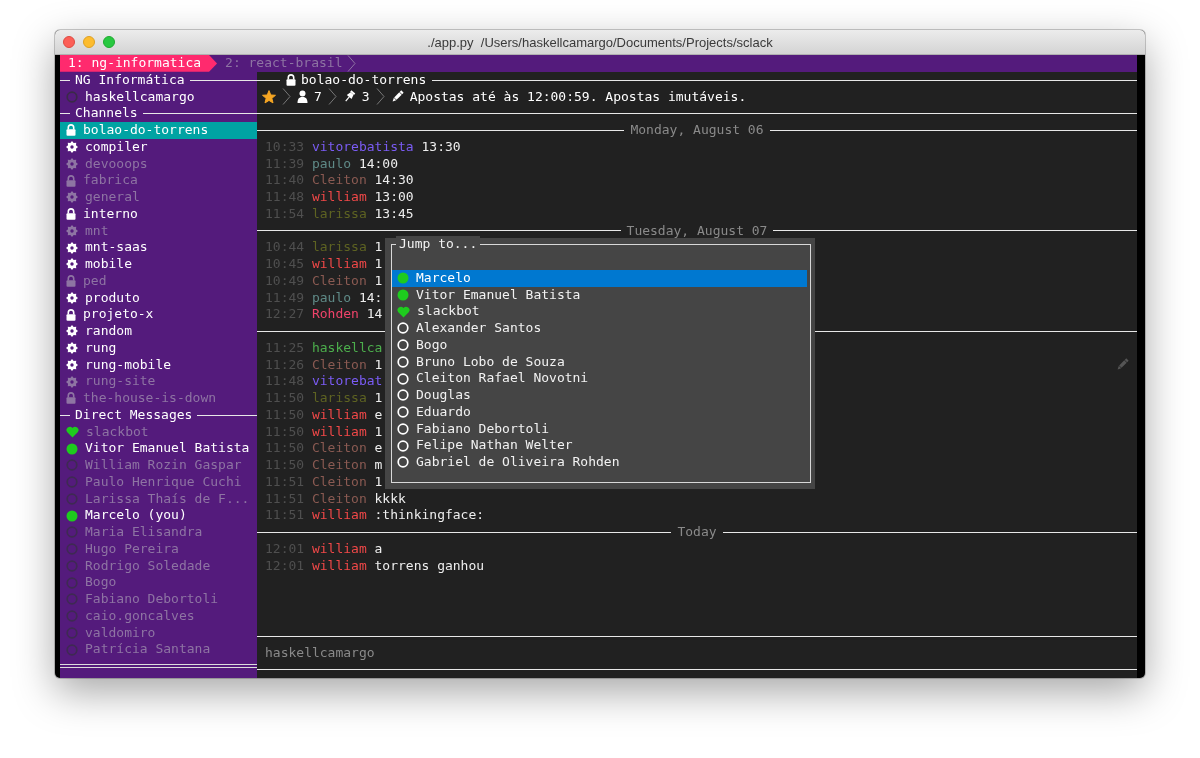 The image size is (1200, 758). I want to click on message-text: 14, so click(374, 314).